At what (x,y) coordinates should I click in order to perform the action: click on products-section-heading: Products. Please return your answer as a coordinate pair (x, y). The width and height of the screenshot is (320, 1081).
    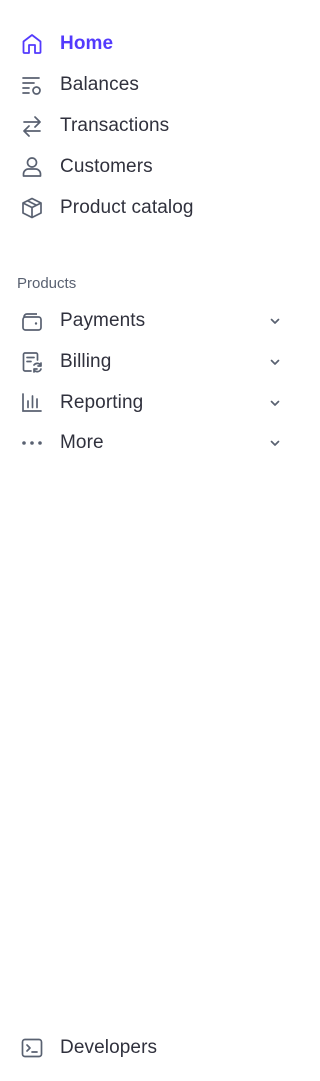
    Looking at the image, I should click on (47, 283).